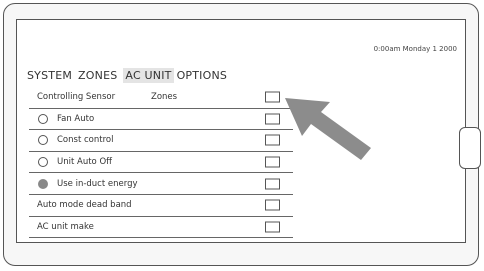  I want to click on setting-row-ac-unit-make: AC unit make, so click(161, 228).